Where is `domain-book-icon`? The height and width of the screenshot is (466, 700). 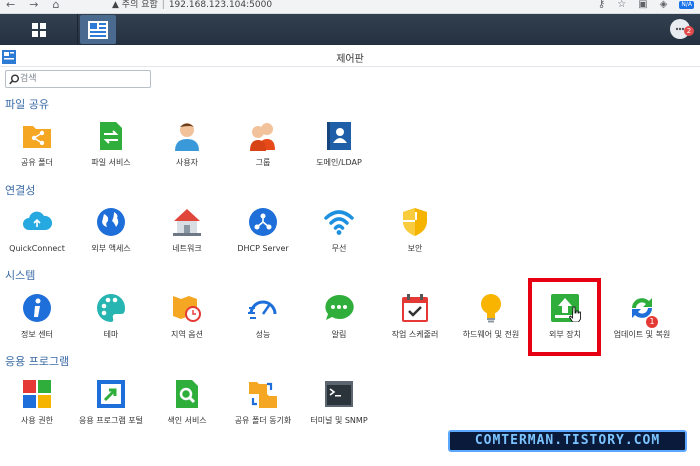
domain-book-icon is located at coordinates (339, 136).